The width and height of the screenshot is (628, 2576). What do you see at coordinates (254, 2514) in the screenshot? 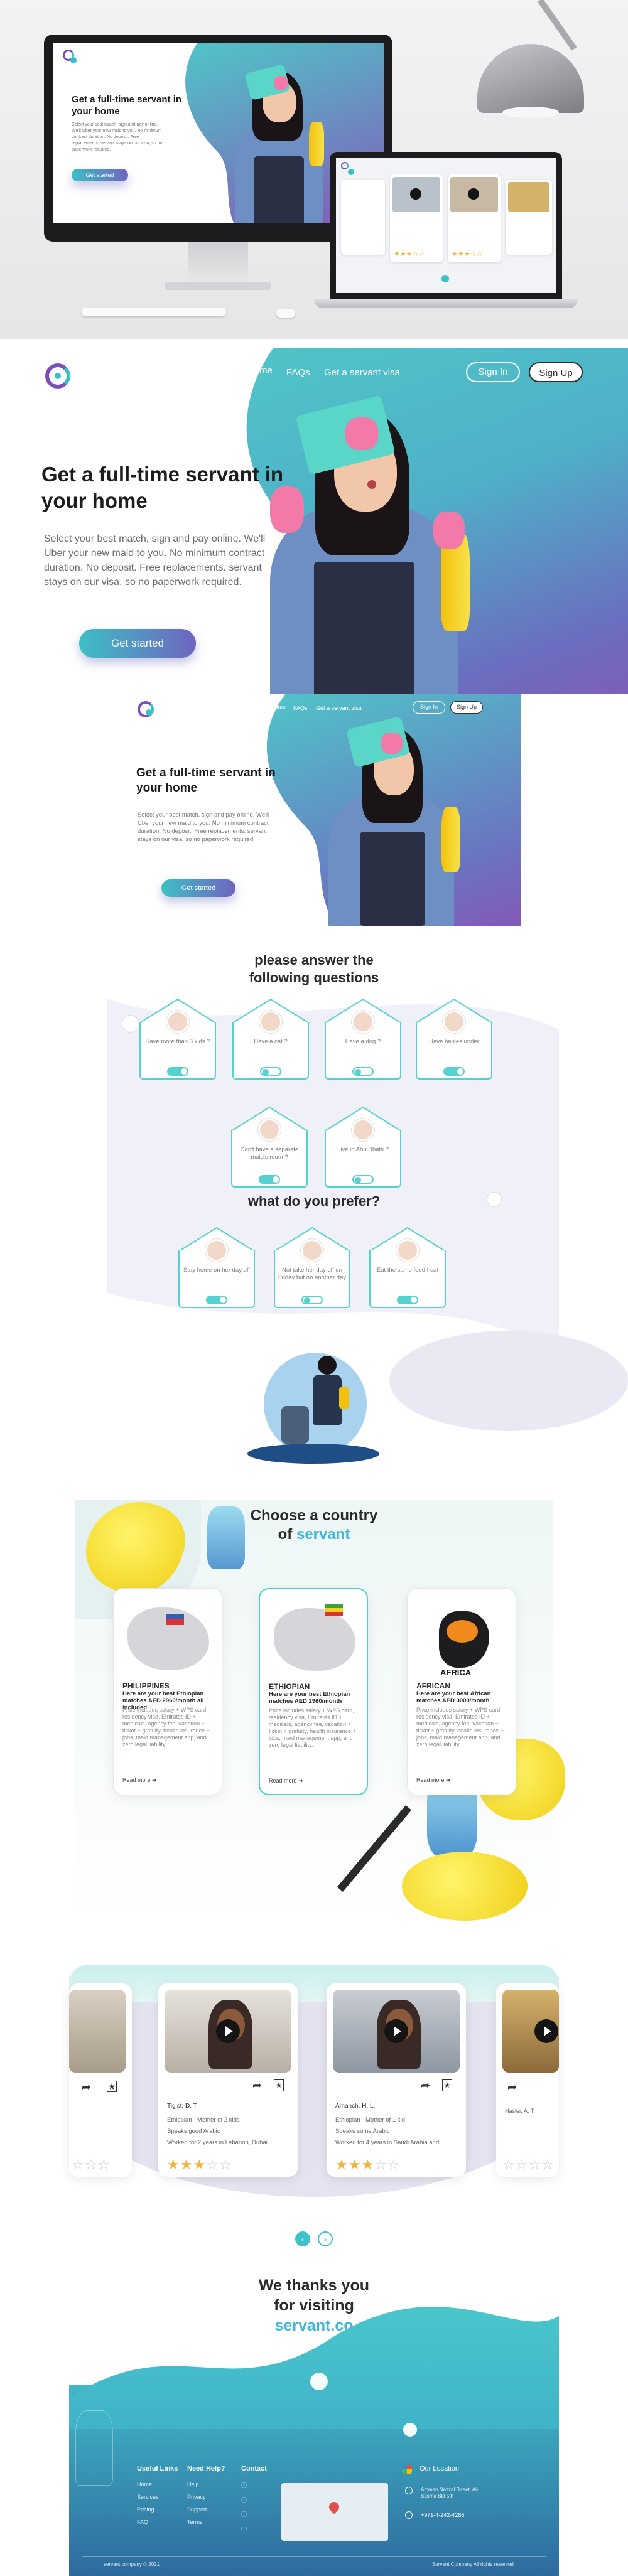
I see `instagram-icon: ⓘ` at bounding box center [254, 2514].